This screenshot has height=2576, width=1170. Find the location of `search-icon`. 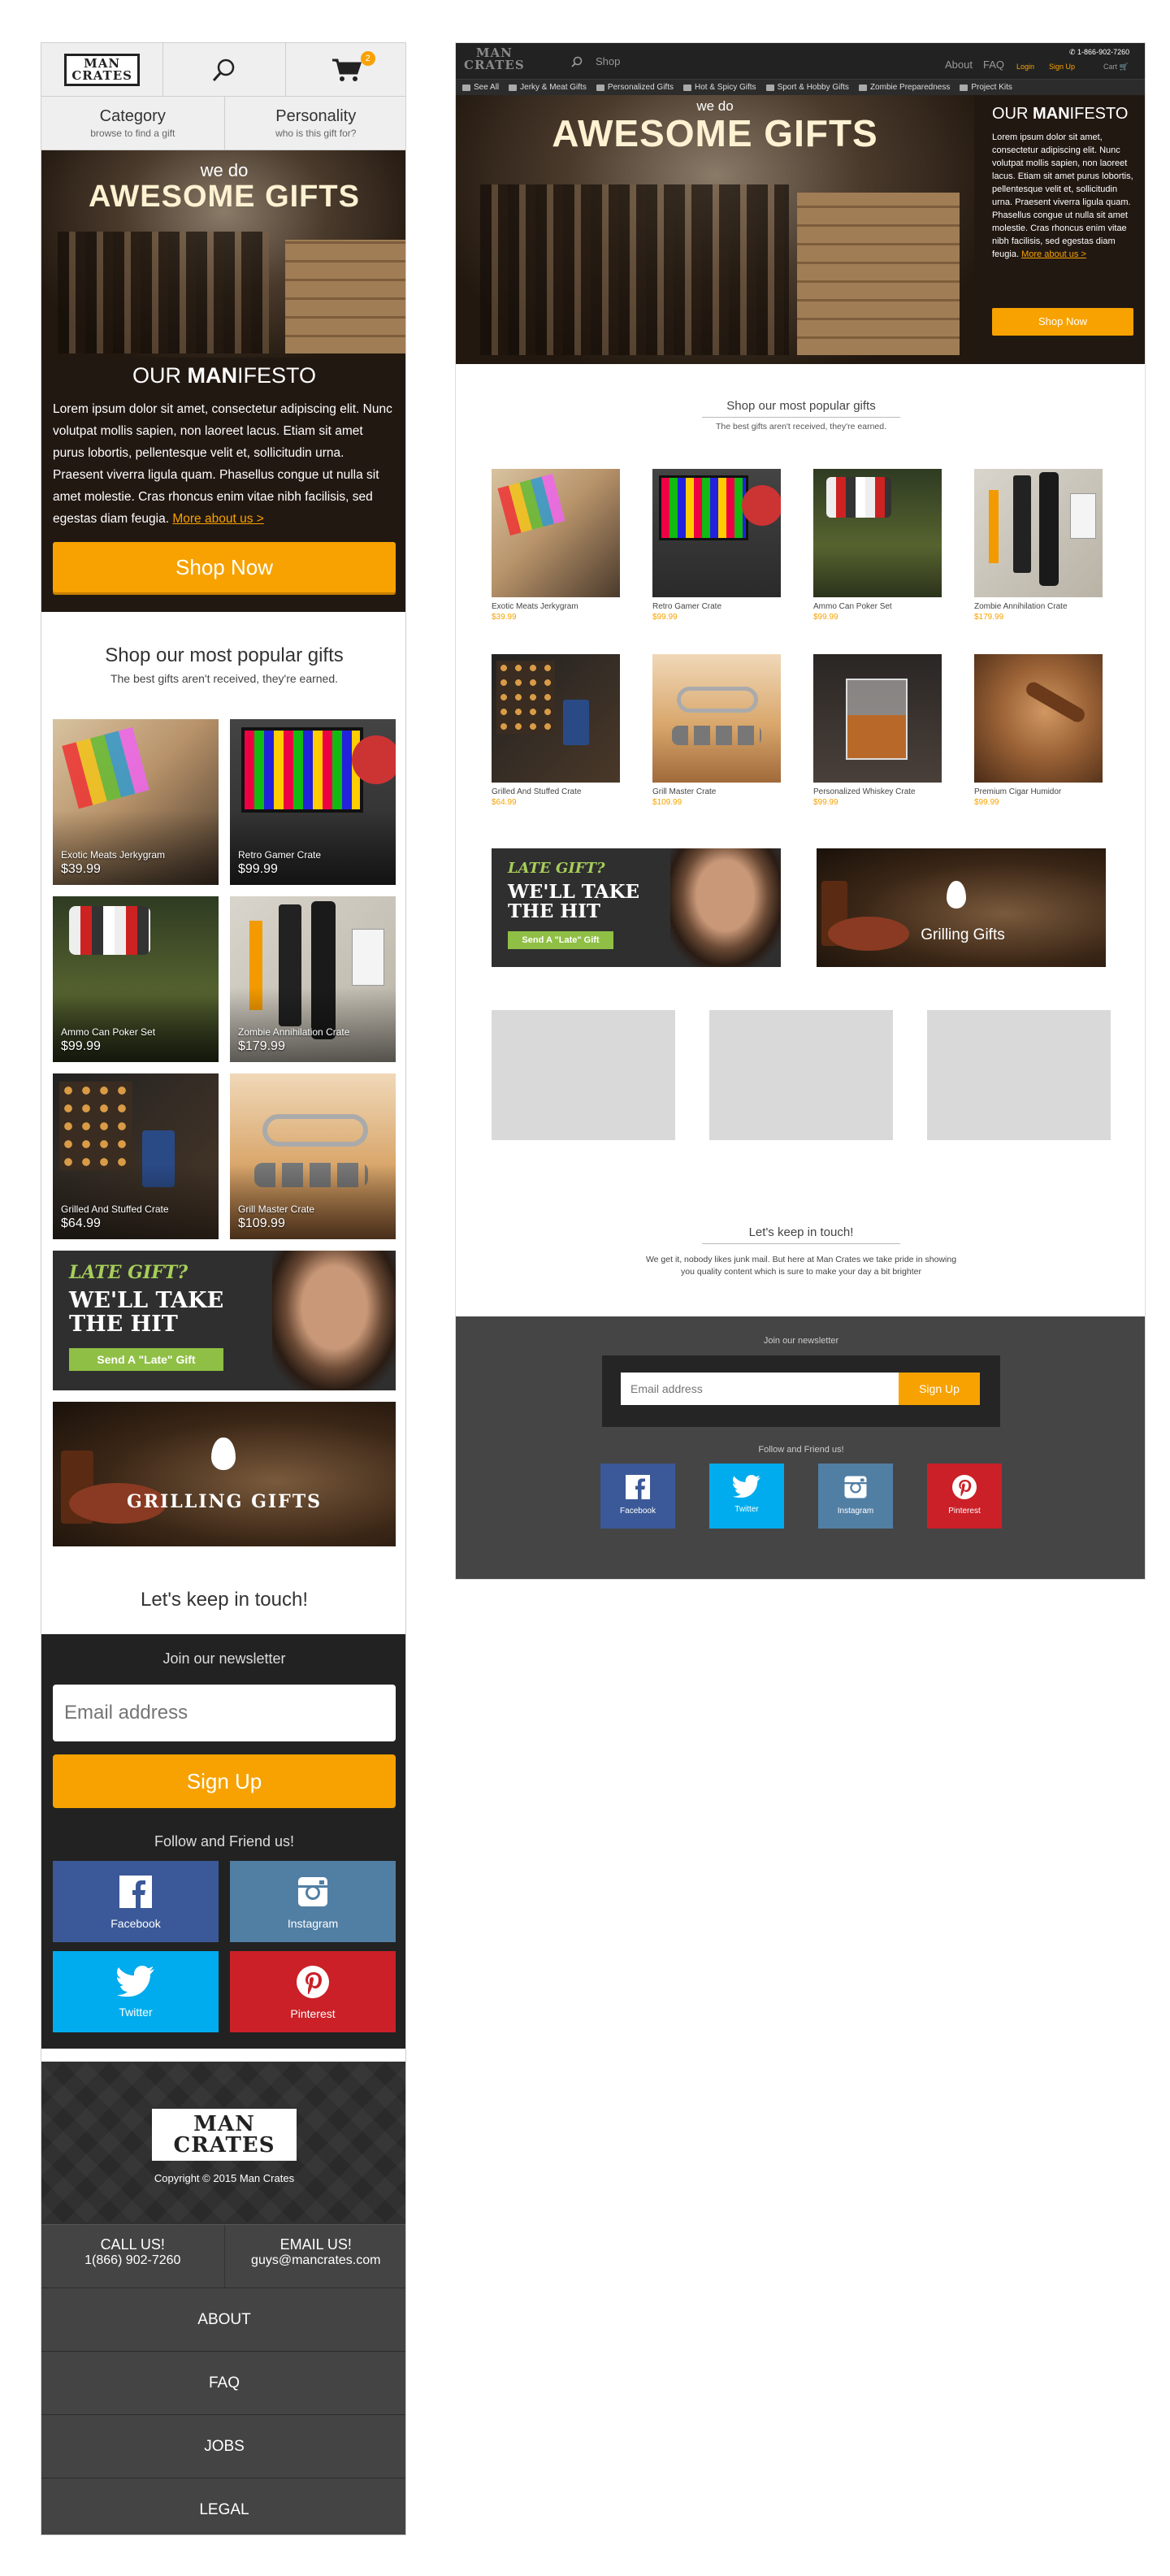

search-icon is located at coordinates (577, 62).